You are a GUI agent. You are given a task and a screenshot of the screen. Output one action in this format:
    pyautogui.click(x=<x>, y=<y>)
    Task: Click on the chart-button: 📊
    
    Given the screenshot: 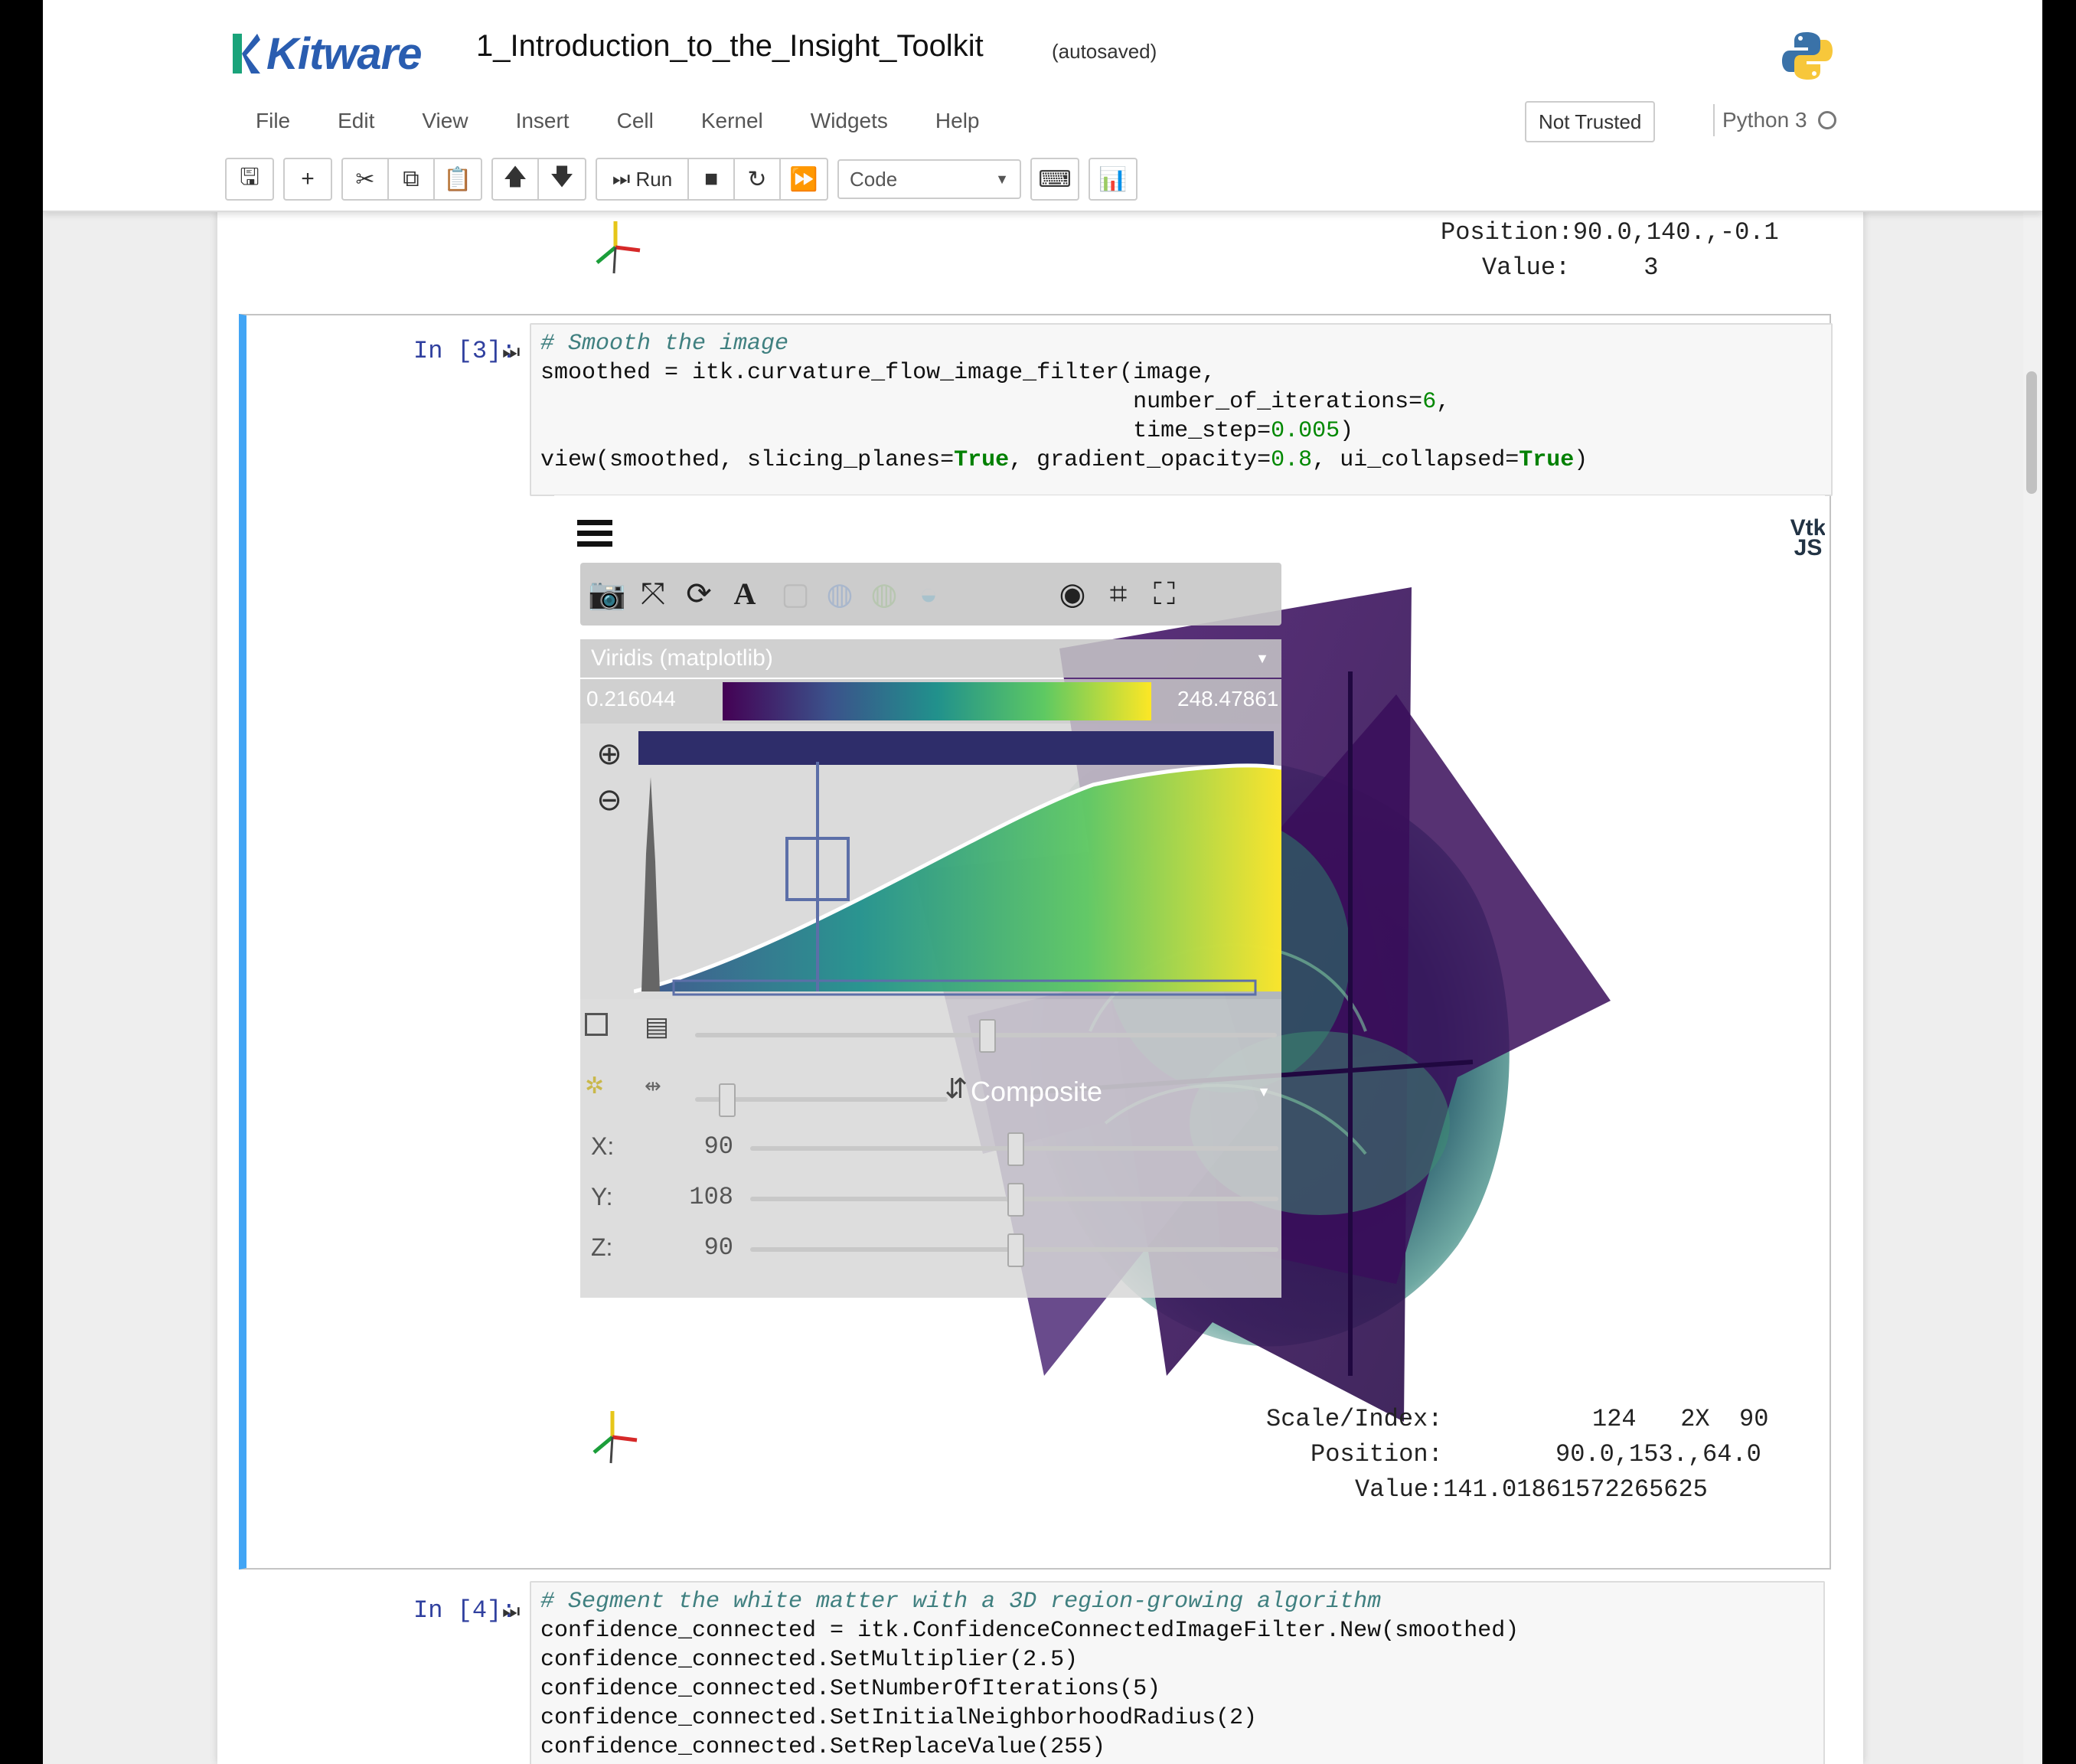 What is the action you would take?
    pyautogui.click(x=1113, y=179)
    